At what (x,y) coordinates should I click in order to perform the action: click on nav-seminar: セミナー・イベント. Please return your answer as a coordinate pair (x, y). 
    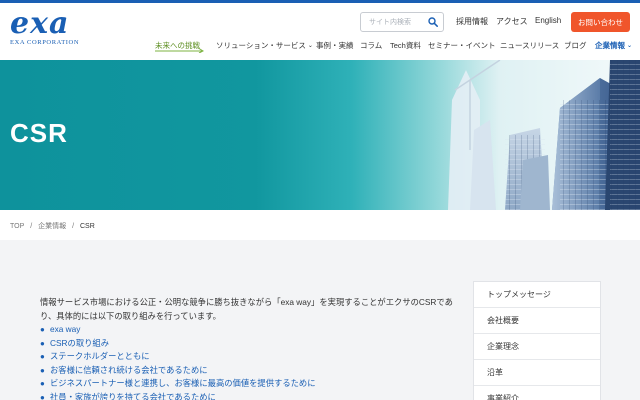
    Looking at the image, I should click on (462, 46).